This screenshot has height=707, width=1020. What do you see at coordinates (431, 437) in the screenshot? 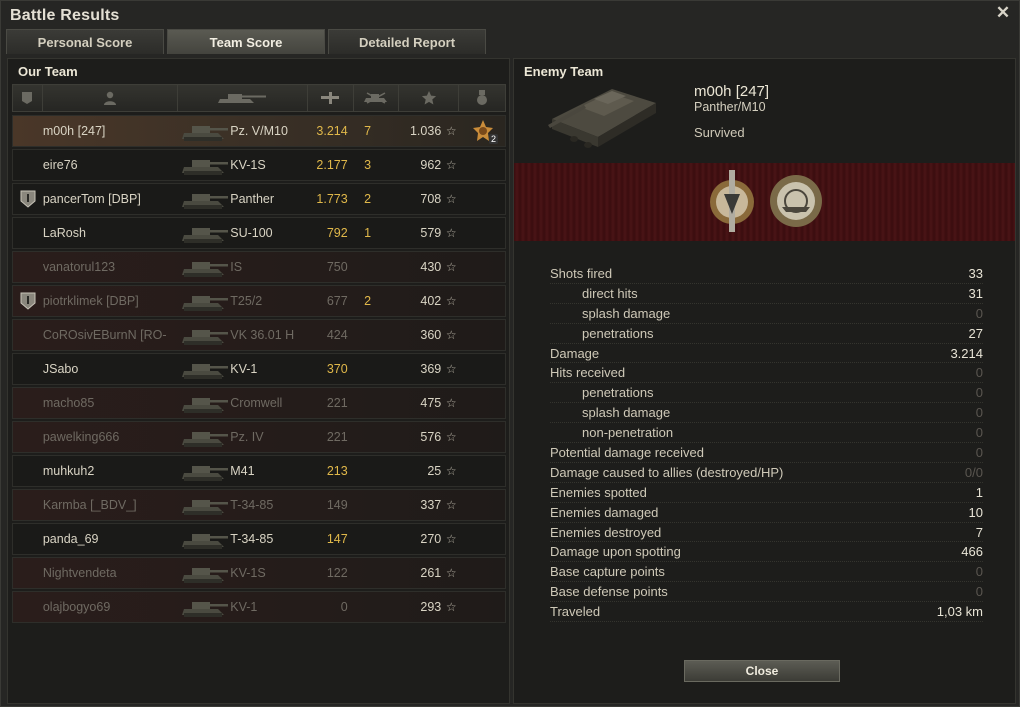
I see `xp-value: 576` at bounding box center [431, 437].